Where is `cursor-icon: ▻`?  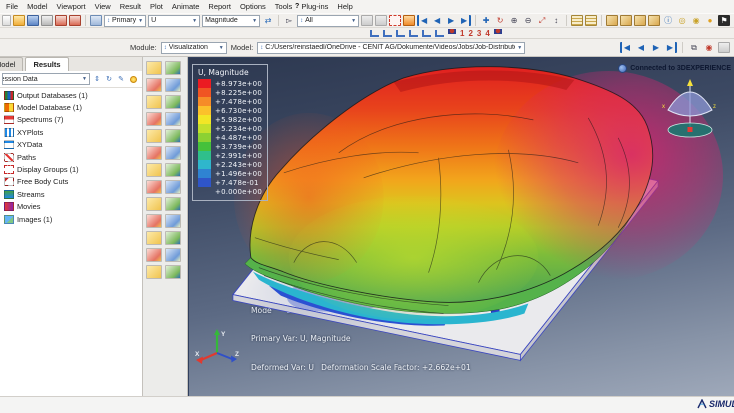 cursor-icon: ▻ is located at coordinates (289, 20).